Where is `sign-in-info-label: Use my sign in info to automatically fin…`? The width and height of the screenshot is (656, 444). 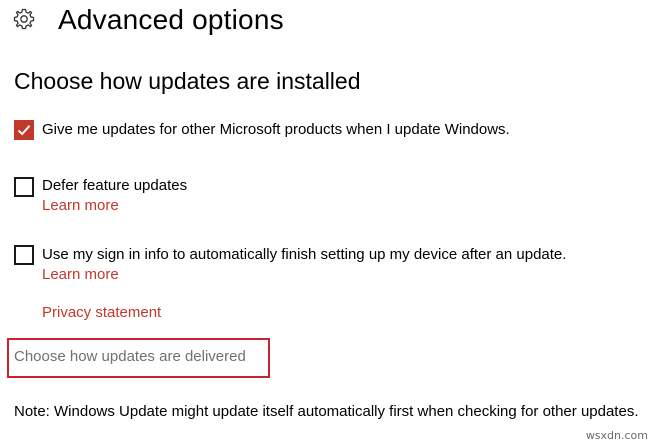 sign-in-info-label: Use my sign in info to automatically fin… is located at coordinates (304, 255).